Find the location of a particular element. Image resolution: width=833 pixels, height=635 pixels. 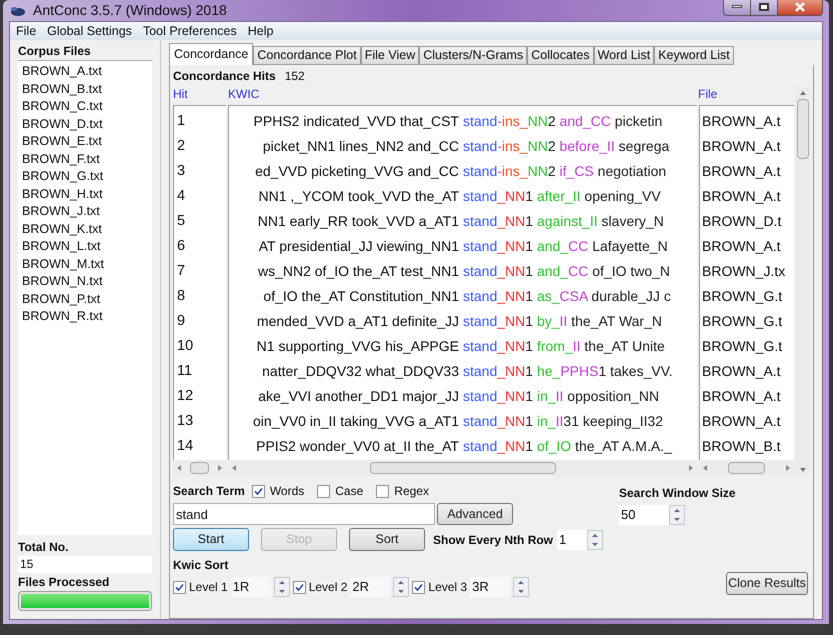

maximize-button is located at coordinates (764, 8).